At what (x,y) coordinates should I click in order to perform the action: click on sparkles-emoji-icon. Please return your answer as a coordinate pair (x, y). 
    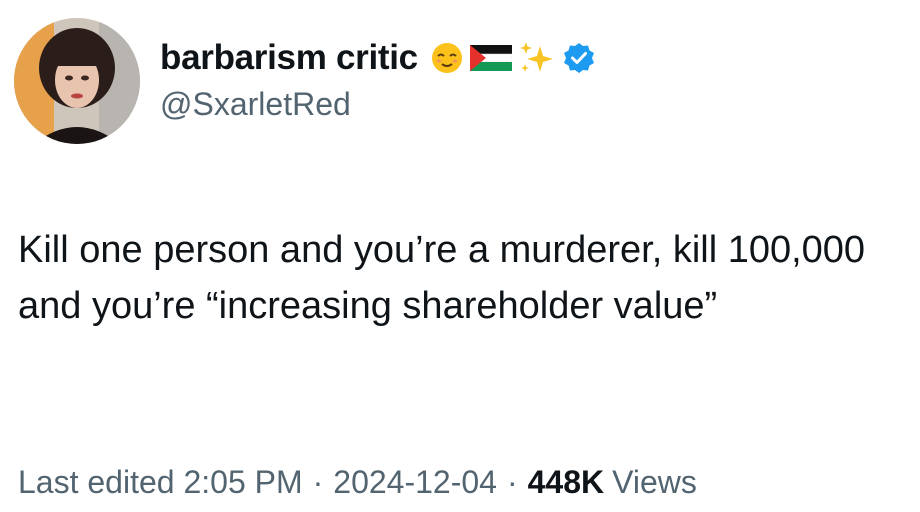
    Looking at the image, I should click on (536, 57).